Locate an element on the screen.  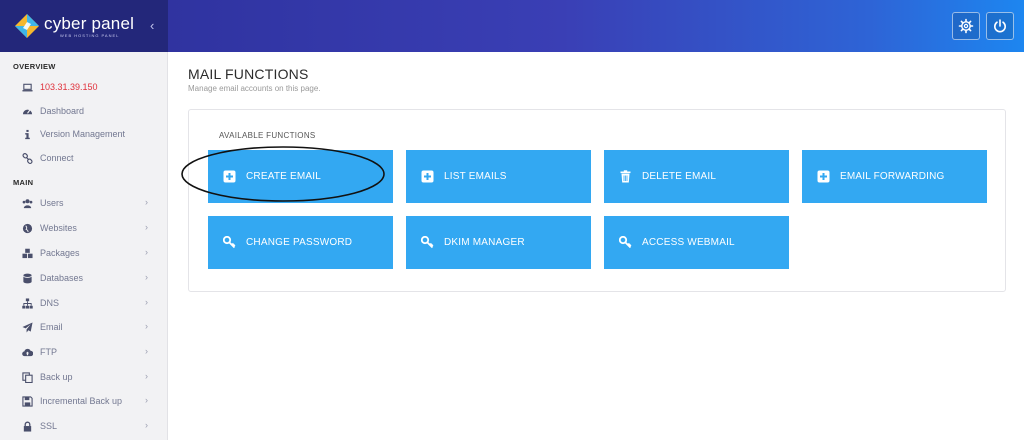
sidebar-item-label: Version Management is located at coordinates (83, 134).